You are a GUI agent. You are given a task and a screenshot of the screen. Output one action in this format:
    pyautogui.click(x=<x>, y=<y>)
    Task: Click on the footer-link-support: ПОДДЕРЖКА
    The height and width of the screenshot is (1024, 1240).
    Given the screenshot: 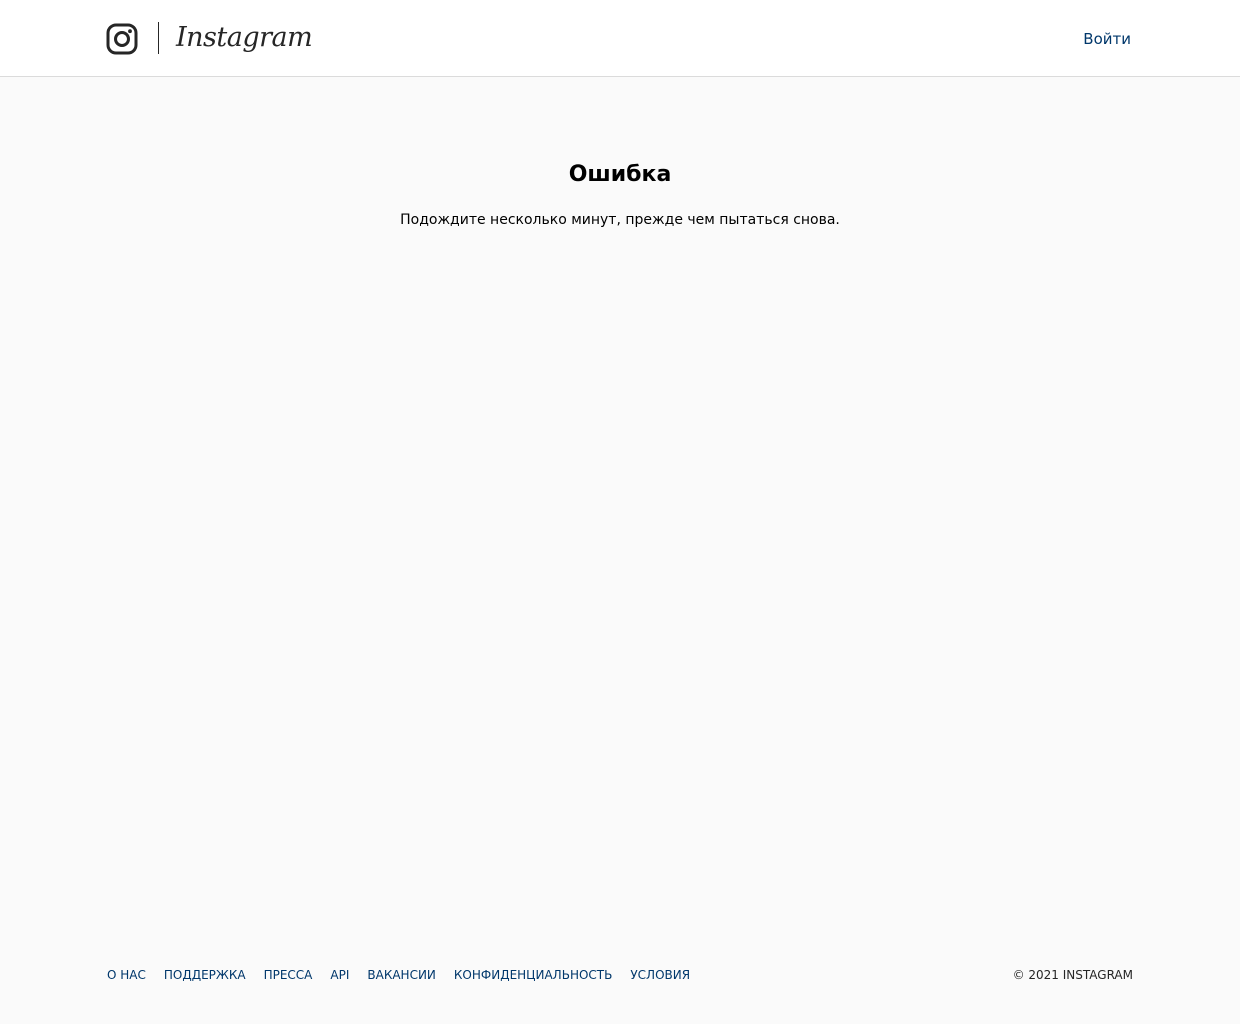 What is the action you would take?
    pyautogui.click(x=205, y=975)
    